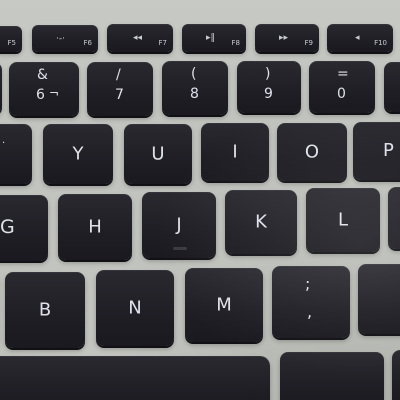 This screenshot has height=400, width=400. I want to click on play-pause-icon: ▸‖, so click(211, 38).